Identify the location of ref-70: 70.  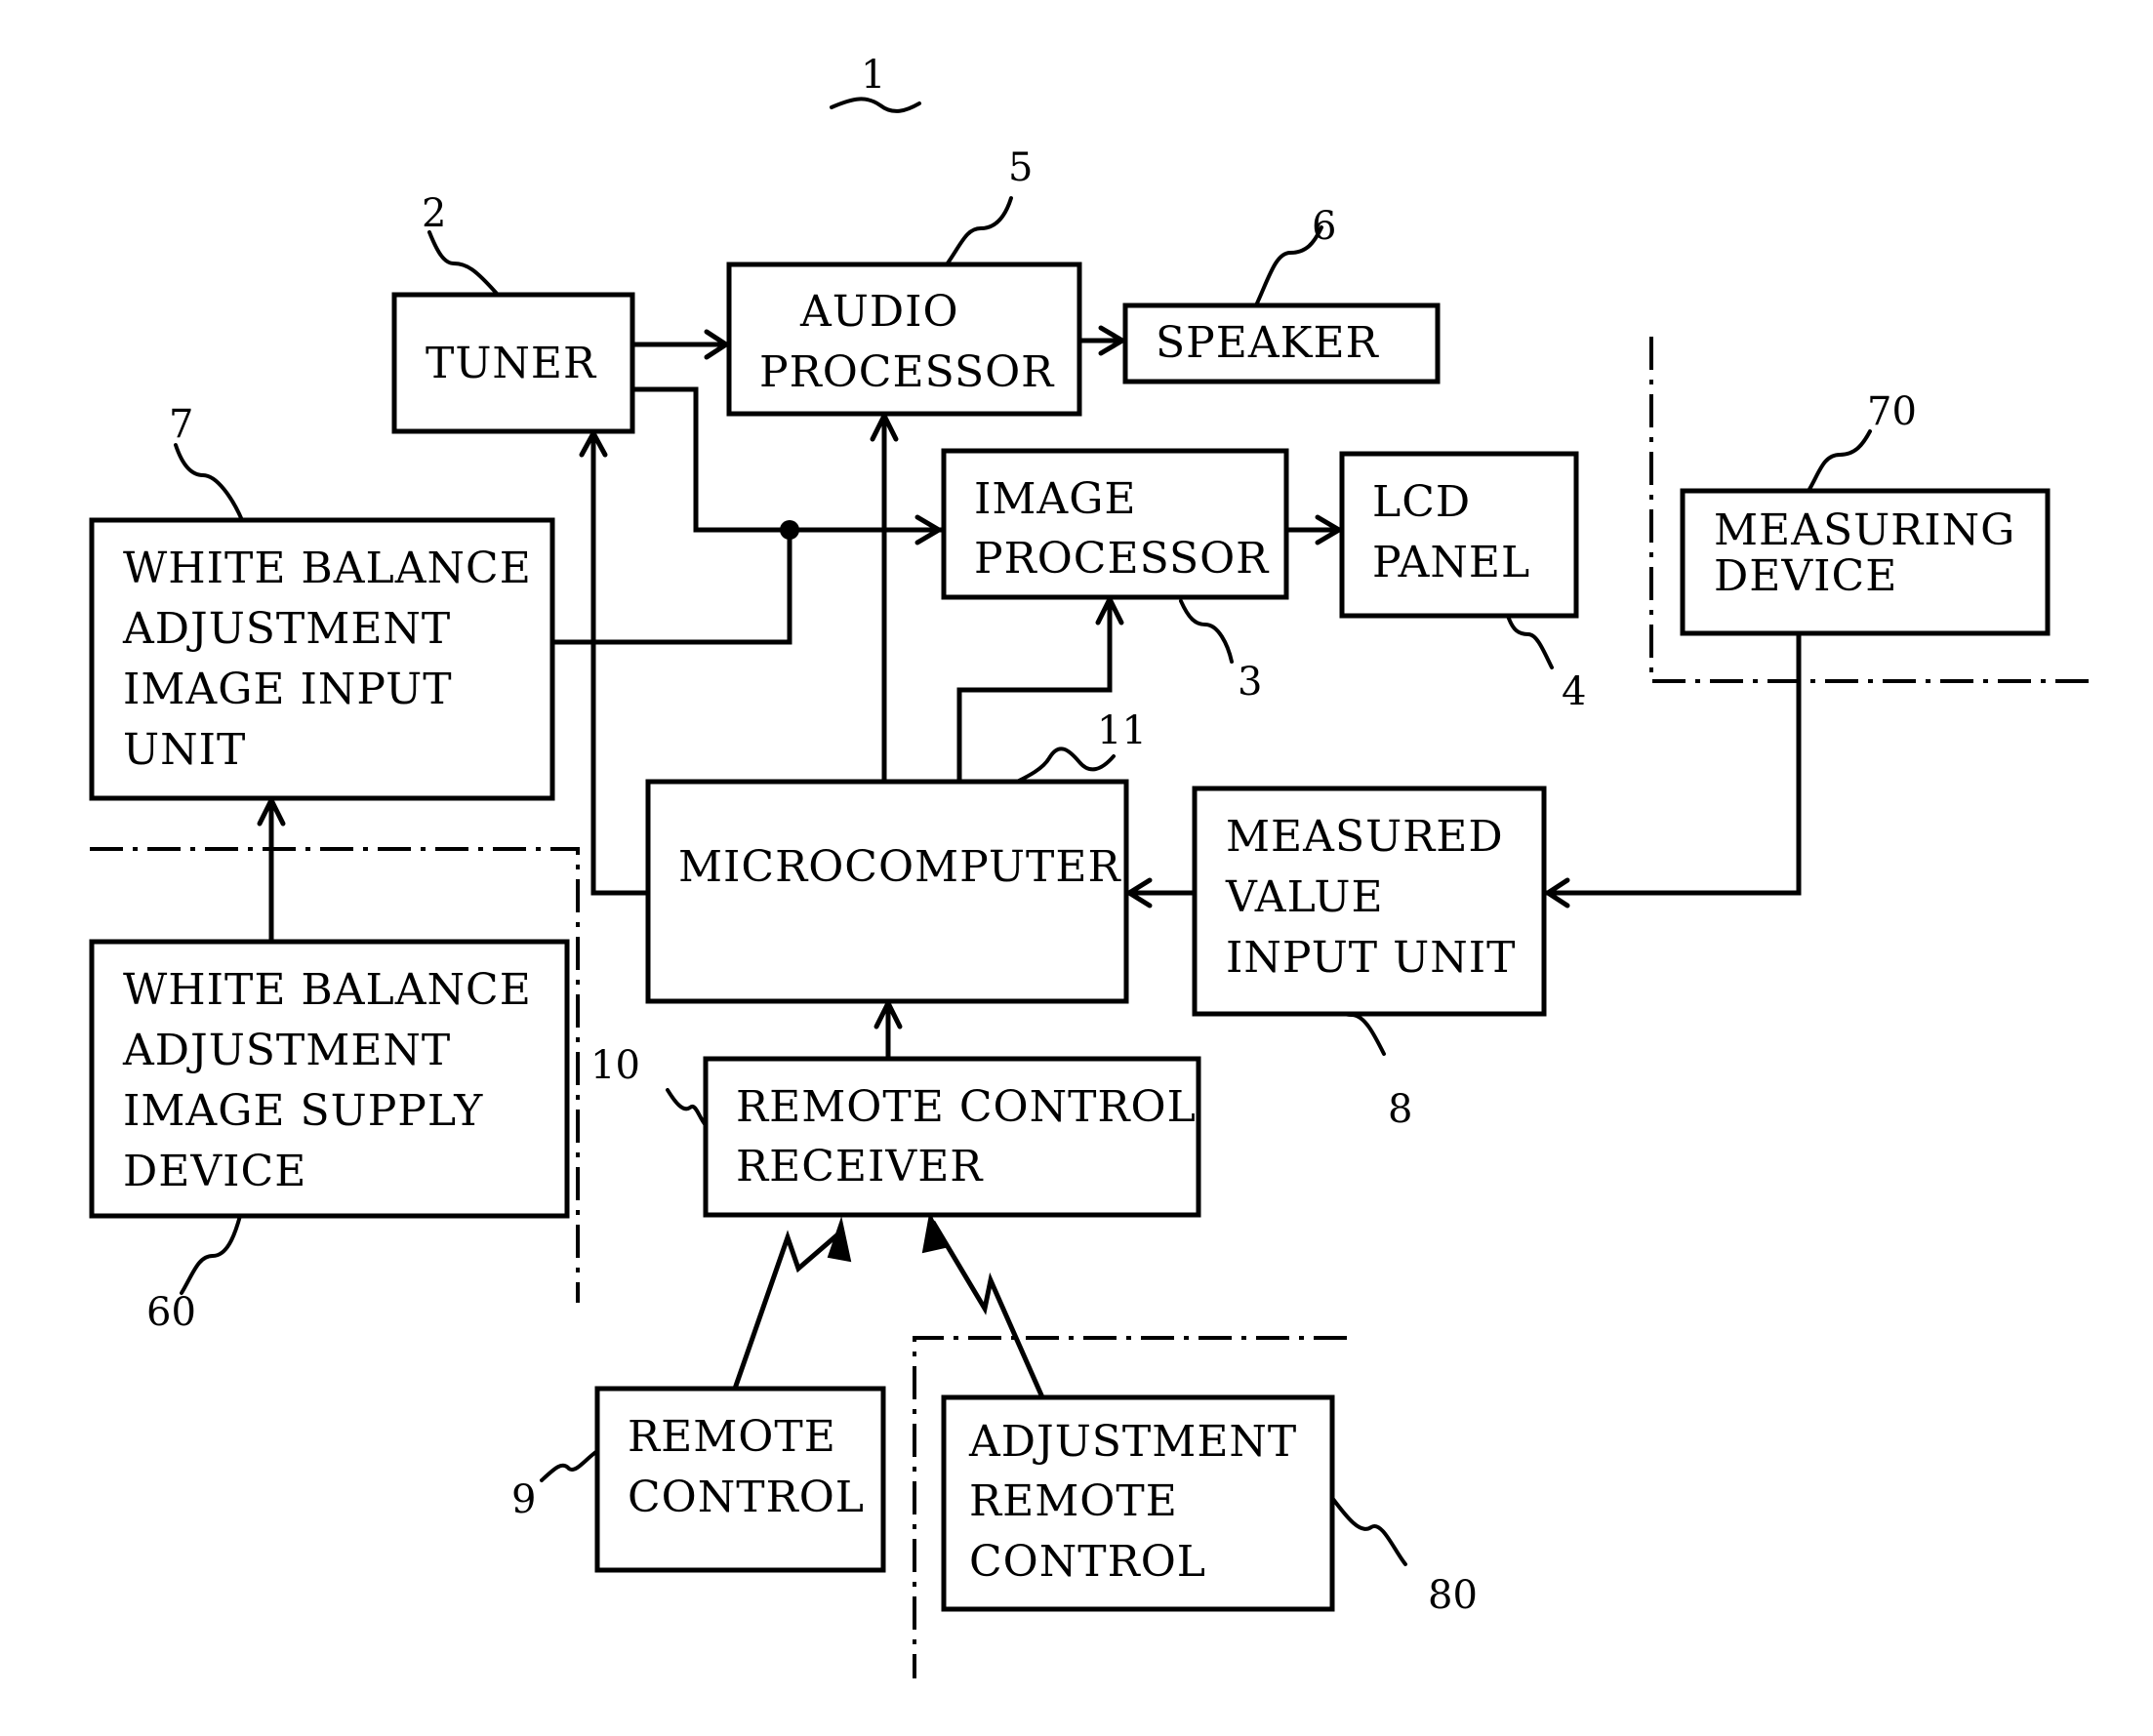
(1892, 411).